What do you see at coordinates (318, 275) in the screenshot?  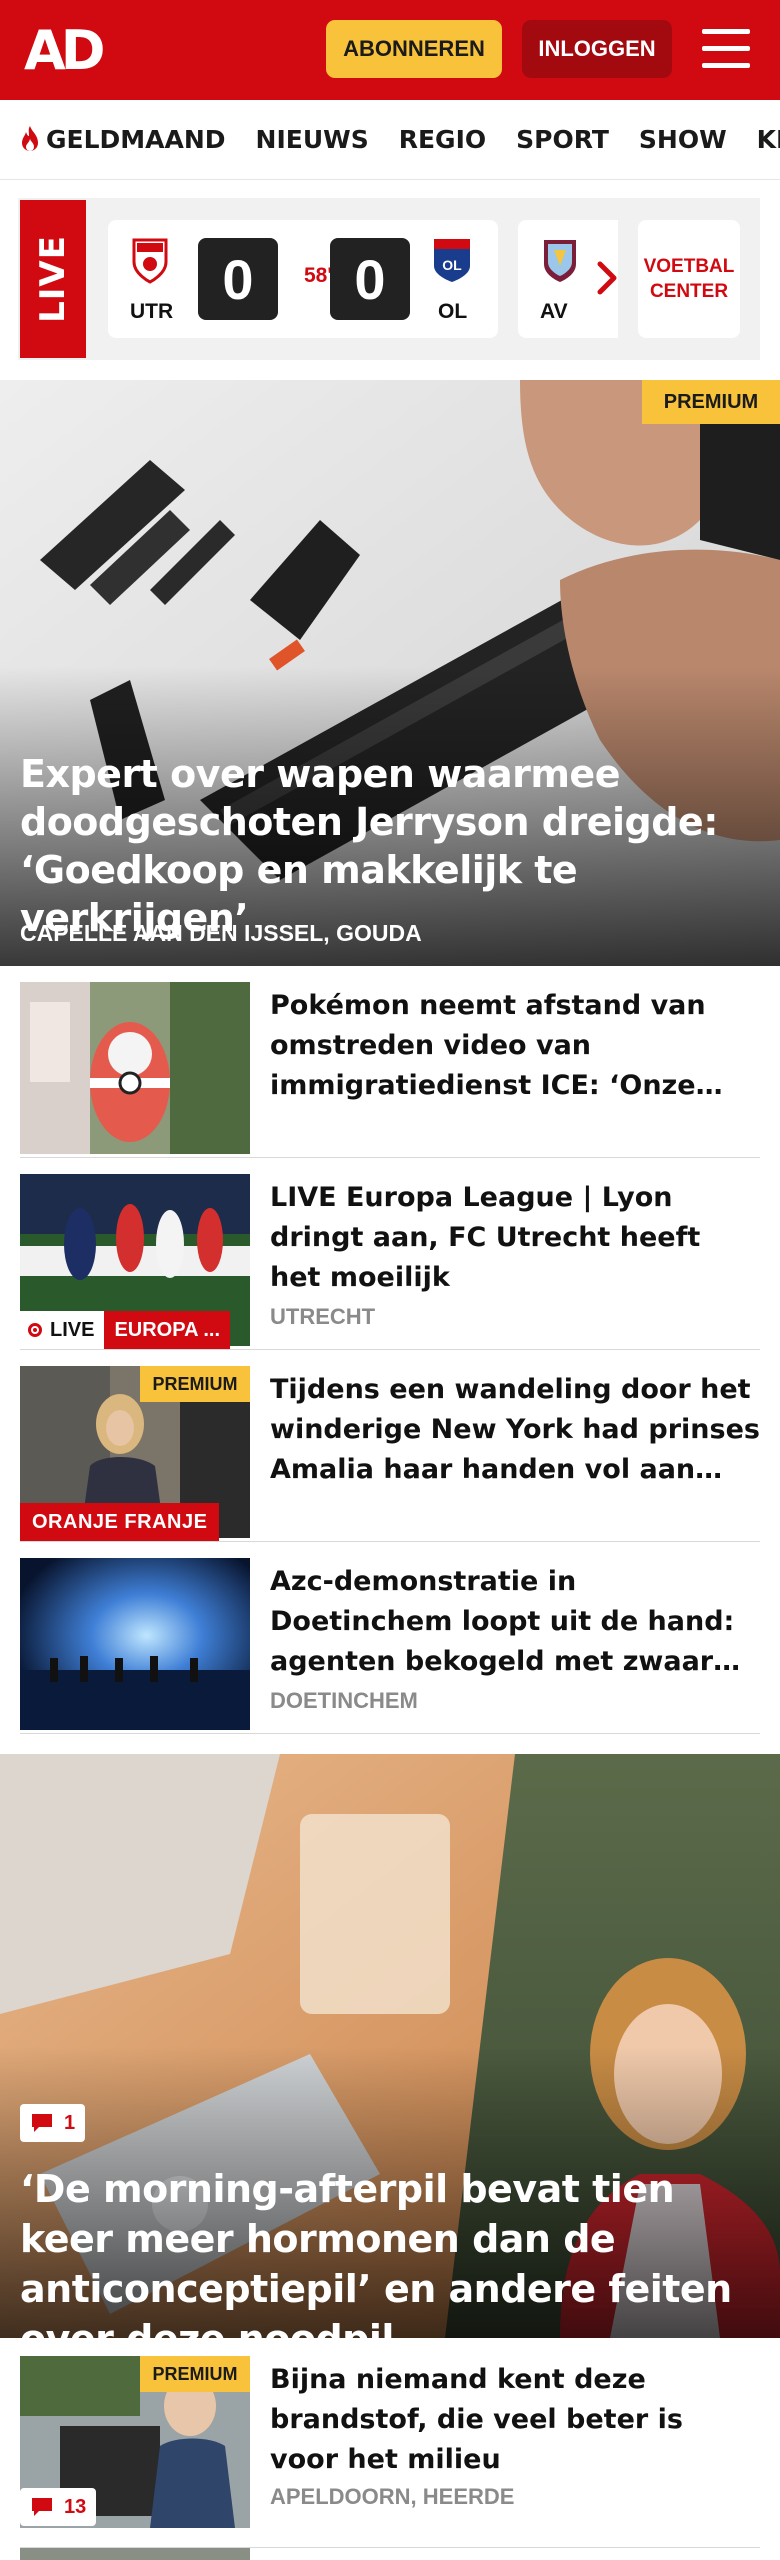 I see `match-minute: 58'` at bounding box center [318, 275].